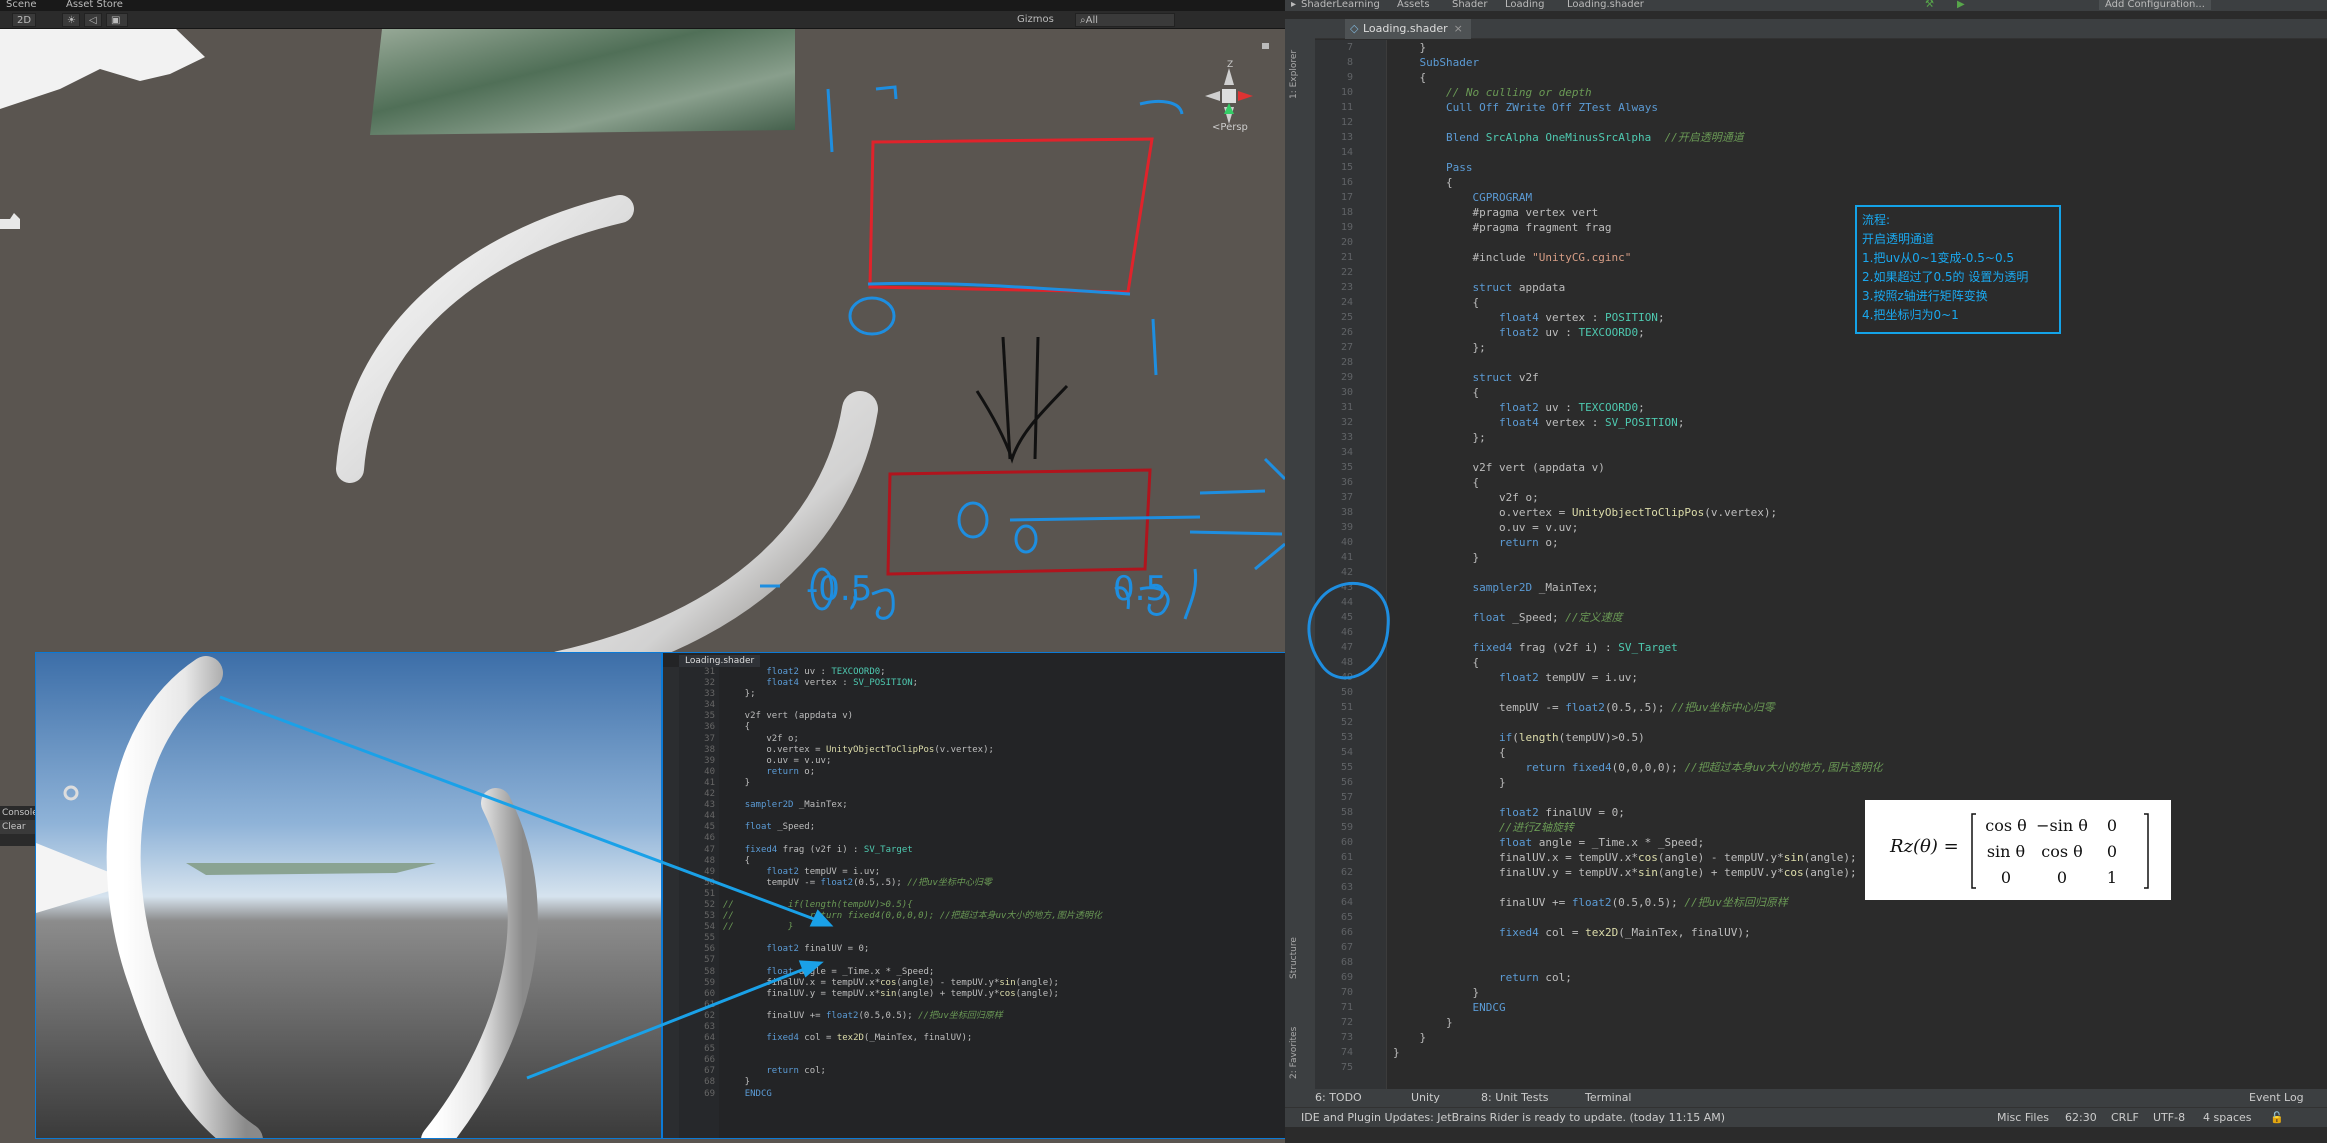 Image resolution: width=2327 pixels, height=1143 pixels. What do you see at coordinates (1858, 977) in the screenshot?
I see `code-line: return col;` at bounding box center [1858, 977].